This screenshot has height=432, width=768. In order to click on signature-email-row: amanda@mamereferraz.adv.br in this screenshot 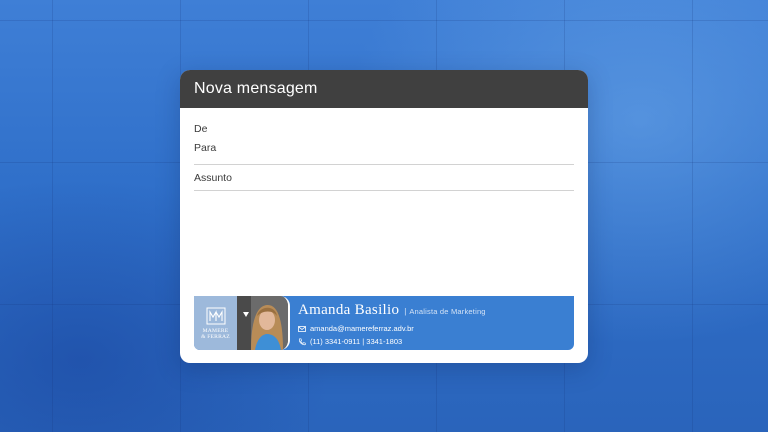, I will do `click(392, 328)`.